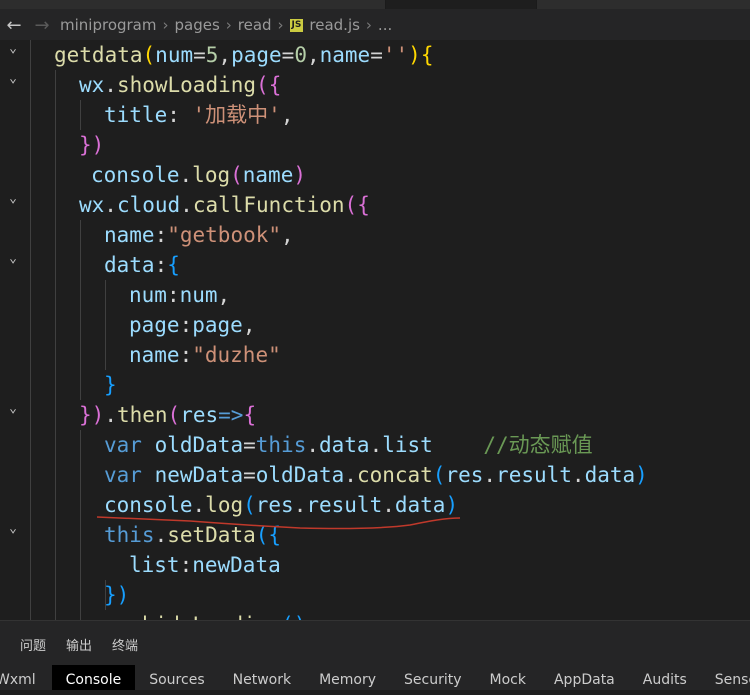 Image resolution: width=750 pixels, height=695 pixels. I want to click on tab-terminal: 终端, so click(125, 644).